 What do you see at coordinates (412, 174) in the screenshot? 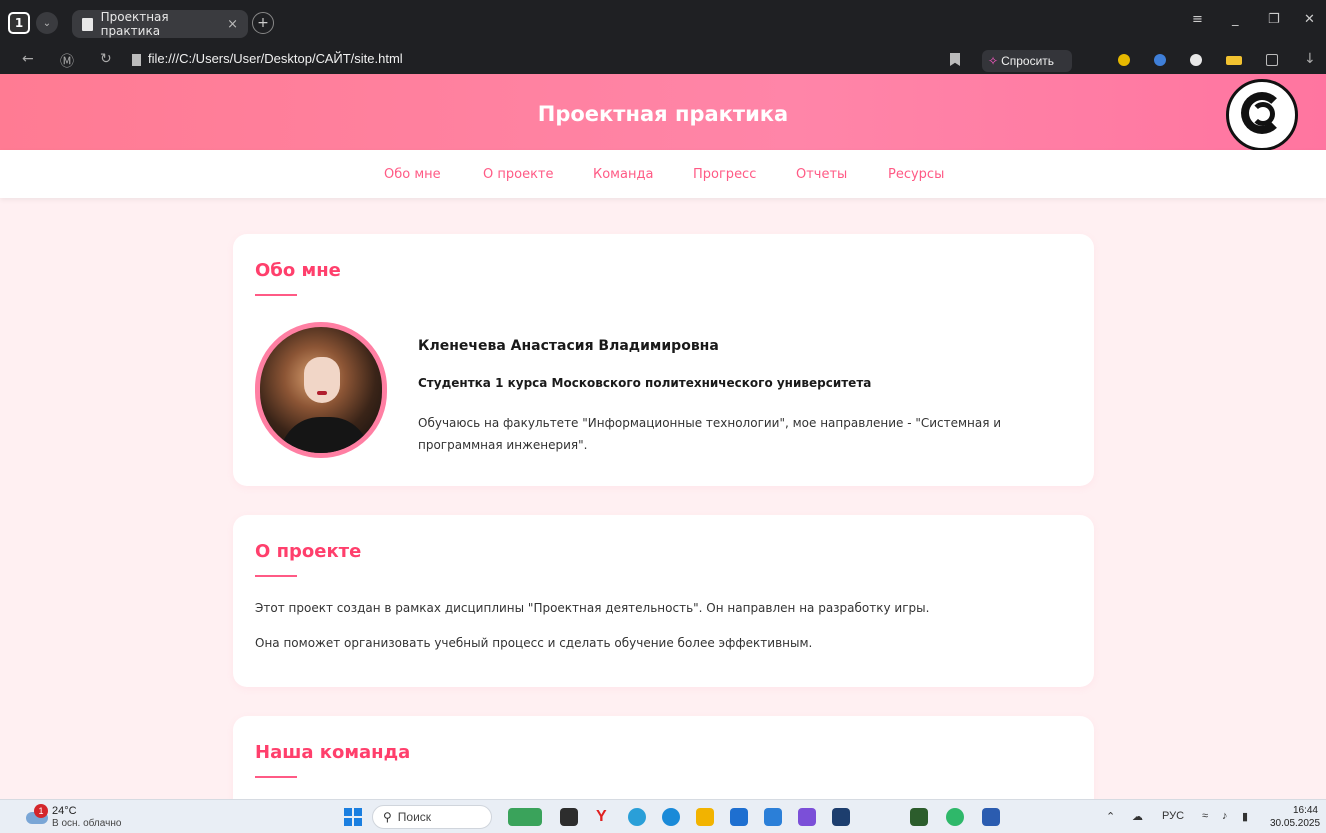
I see `nav-about: Обо мне` at bounding box center [412, 174].